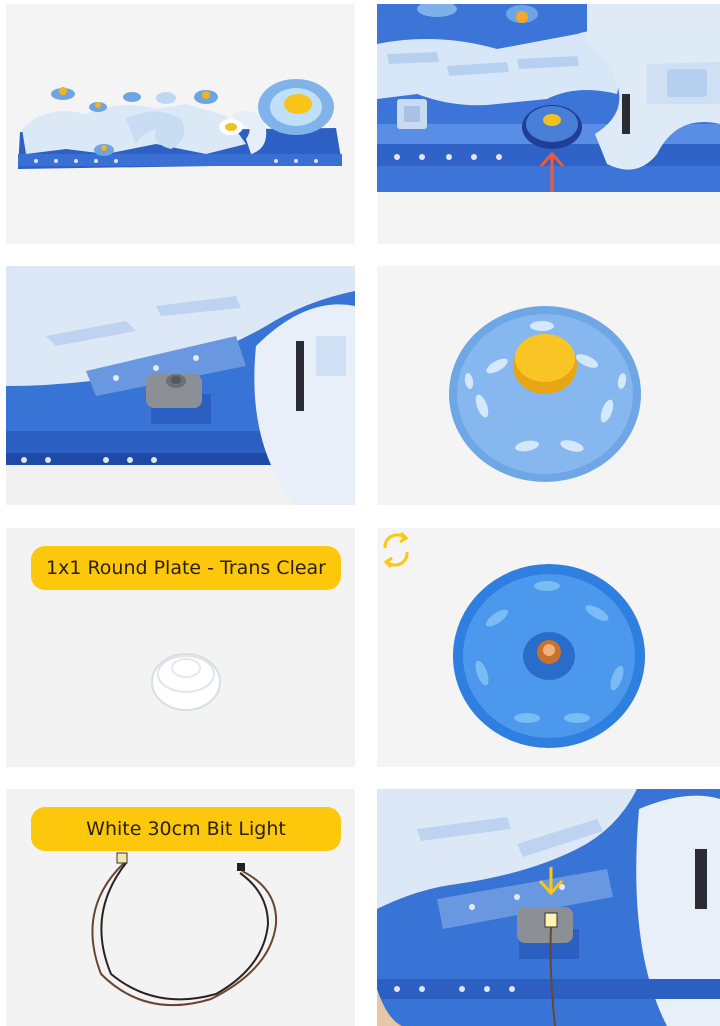 The width and height of the screenshot is (720, 1026). Describe the element at coordinates (551, 881) in the screenshot. I see `down-arrow-indicator` at that location.